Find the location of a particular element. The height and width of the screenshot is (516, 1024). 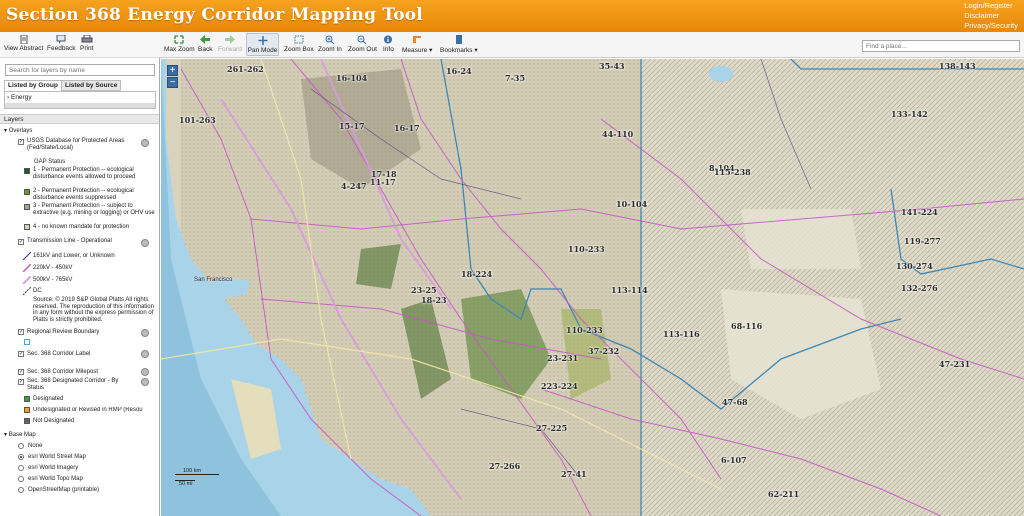

corridor-label-label: Sec. 368 Corridor Label is located at coordinates (59, 354).